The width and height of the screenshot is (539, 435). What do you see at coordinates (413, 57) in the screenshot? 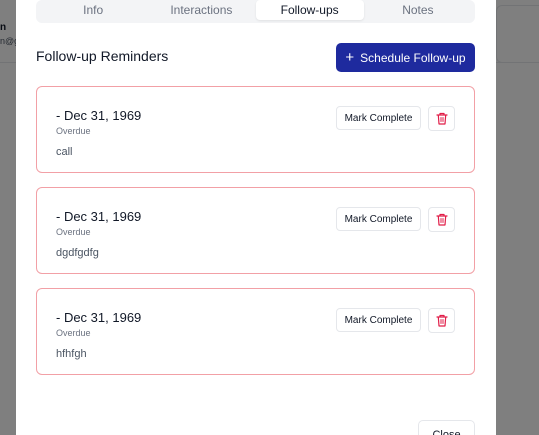
I see `schedule-follow-up-label: Schedule Follow-up` at bounding box center [413, 57].